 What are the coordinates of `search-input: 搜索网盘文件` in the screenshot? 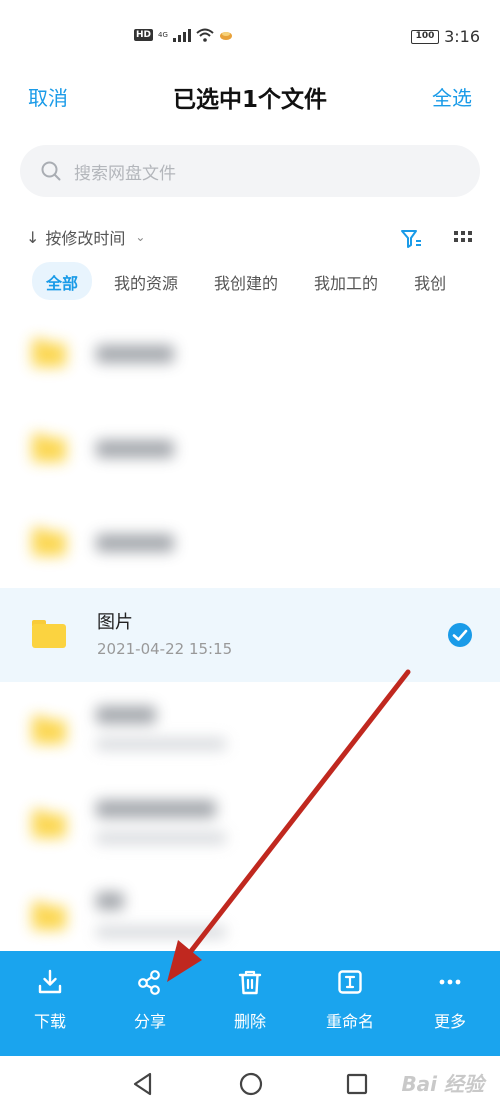 It's located at (250, 171).